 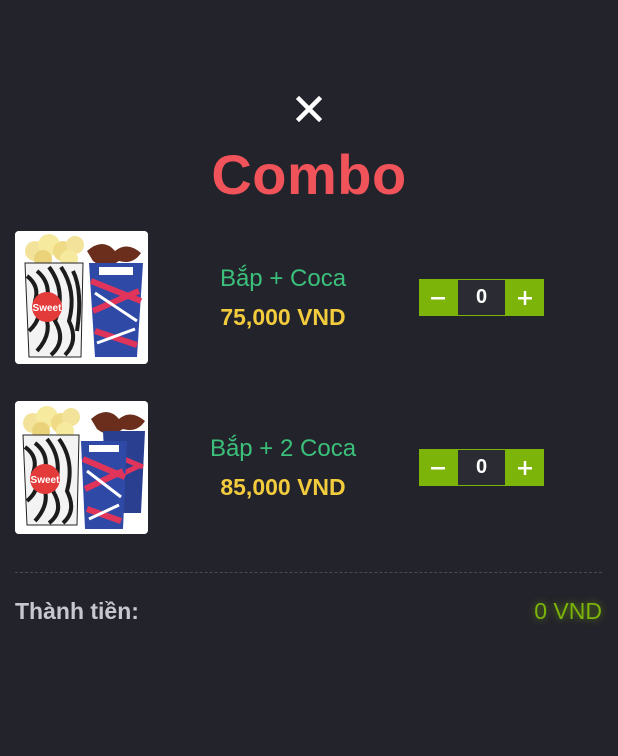 What do you see at coordinates (283, 278) in the screenshot?
I see `combo-name: Bắp + Coca` at bounding box center [283, 278].